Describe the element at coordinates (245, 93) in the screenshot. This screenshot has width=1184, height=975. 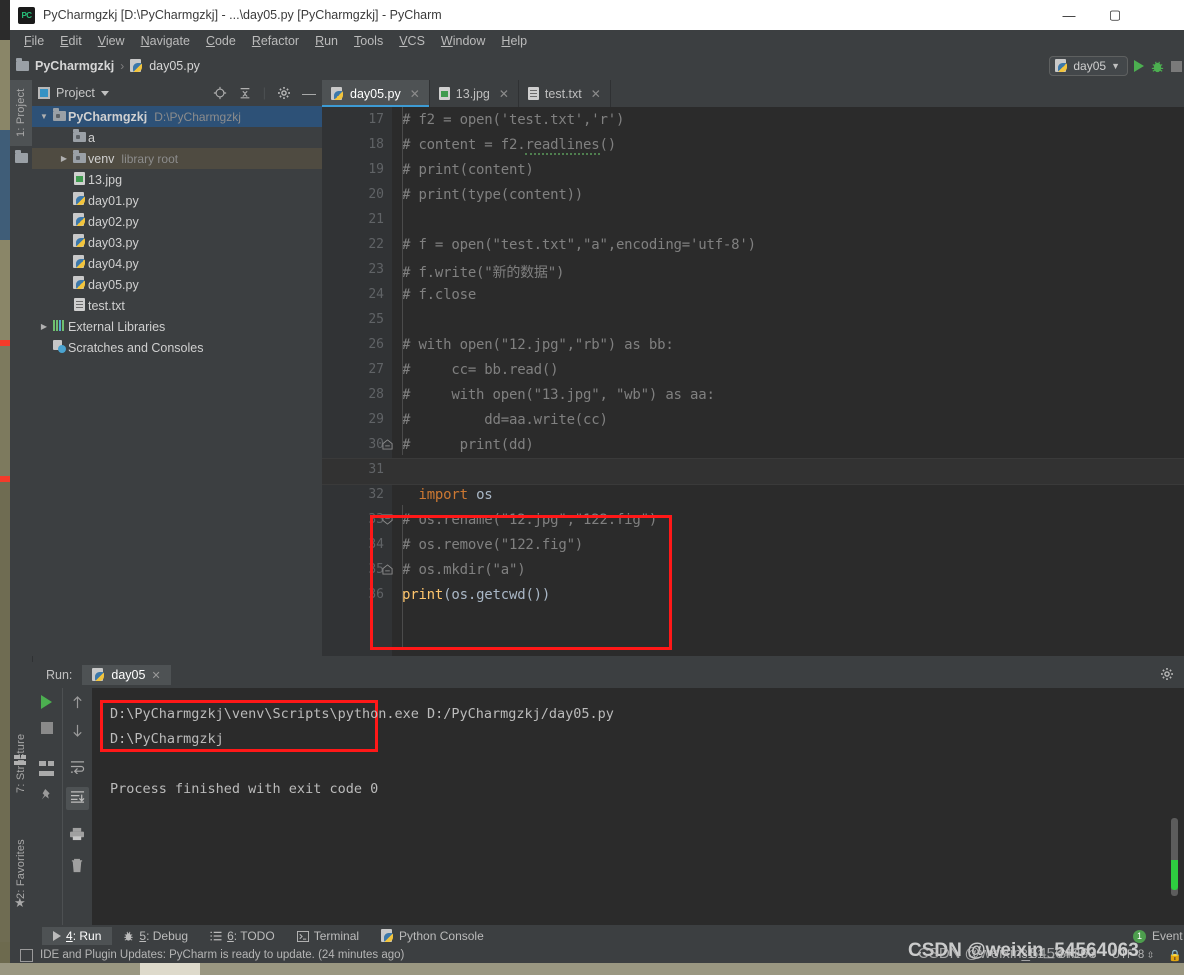
I see `collapse-all-icon` at that location.